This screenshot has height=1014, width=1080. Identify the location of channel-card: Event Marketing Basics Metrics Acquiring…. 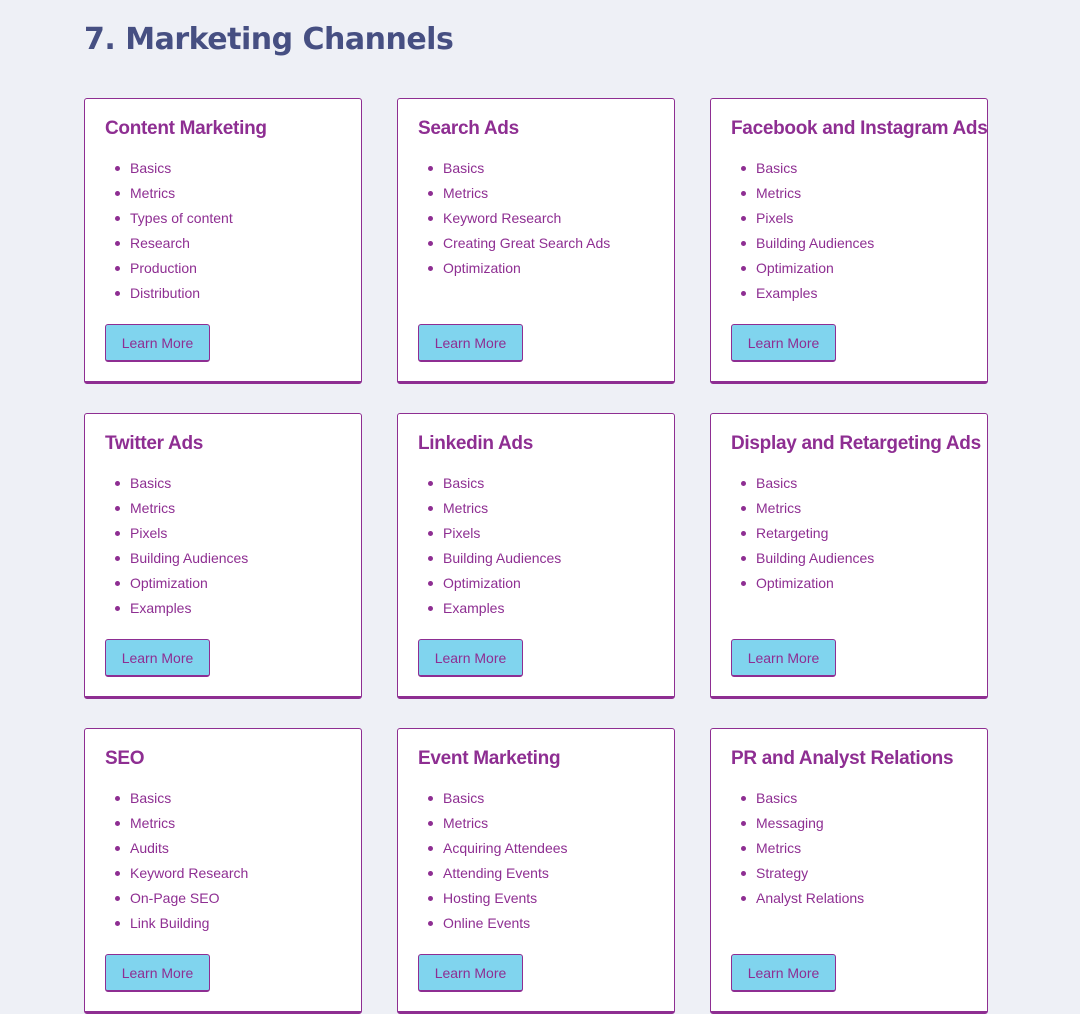
(536, 871).